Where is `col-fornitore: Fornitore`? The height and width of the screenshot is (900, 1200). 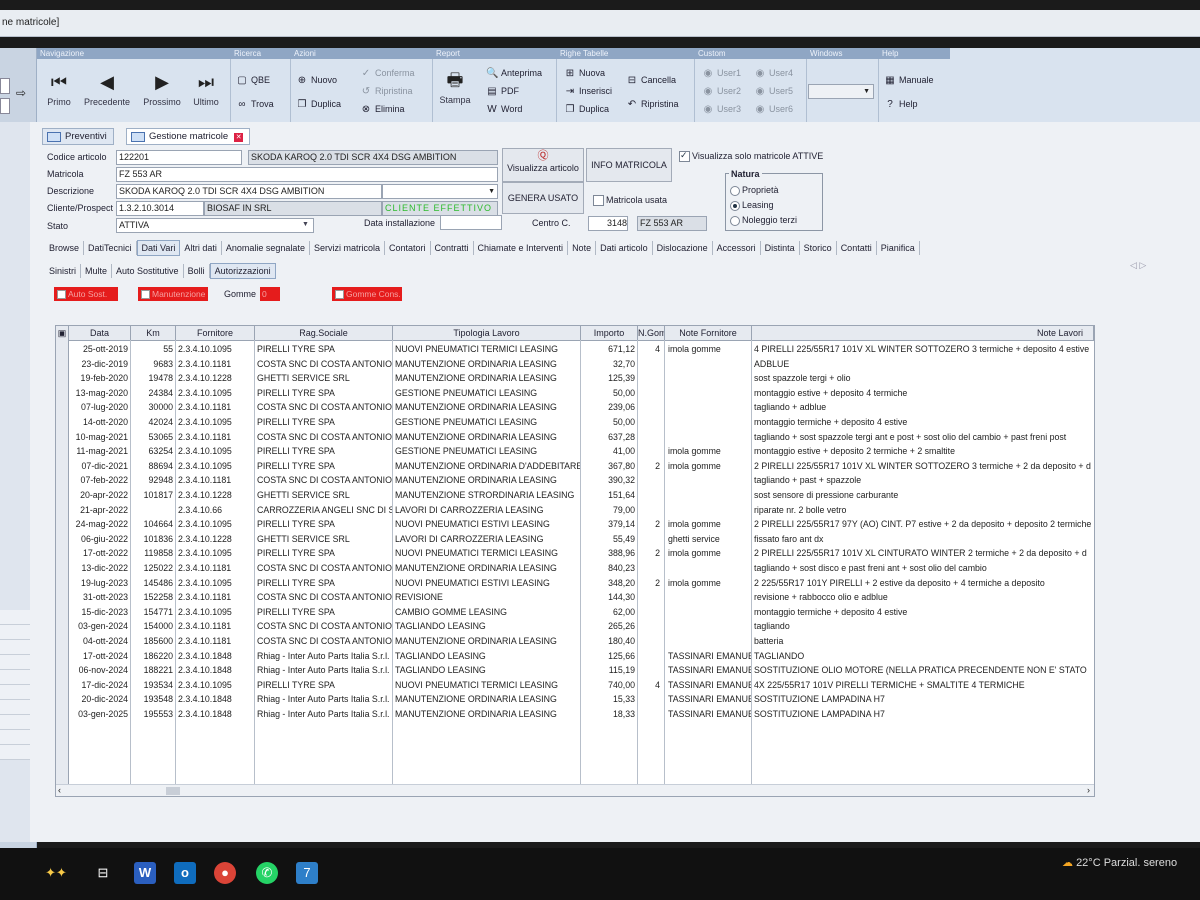 col-fornitore: Fornitore is located at coordinates (215, 333).